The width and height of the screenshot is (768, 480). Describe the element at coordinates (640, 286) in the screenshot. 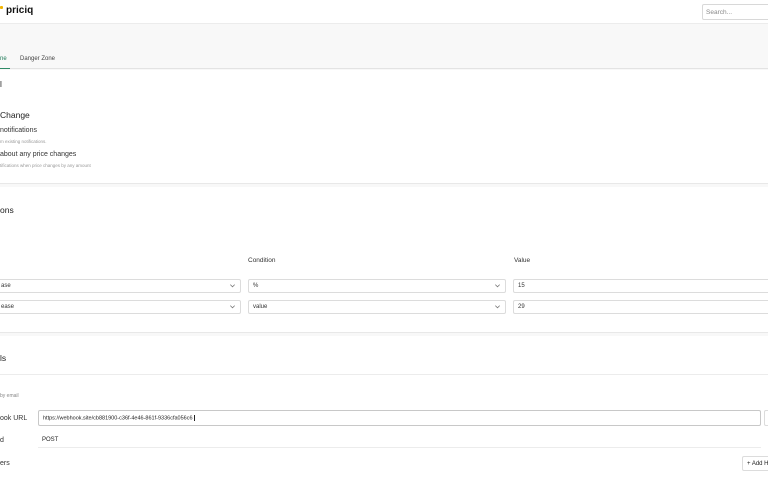

I see `value-input-row-1: 15` at that location.